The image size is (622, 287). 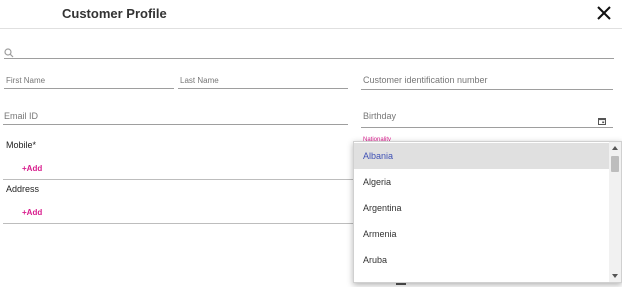 What do you see at coordinates (615, 164) in the screenshot?
I see `scroll-thumb` at bounding box center [615, 164].